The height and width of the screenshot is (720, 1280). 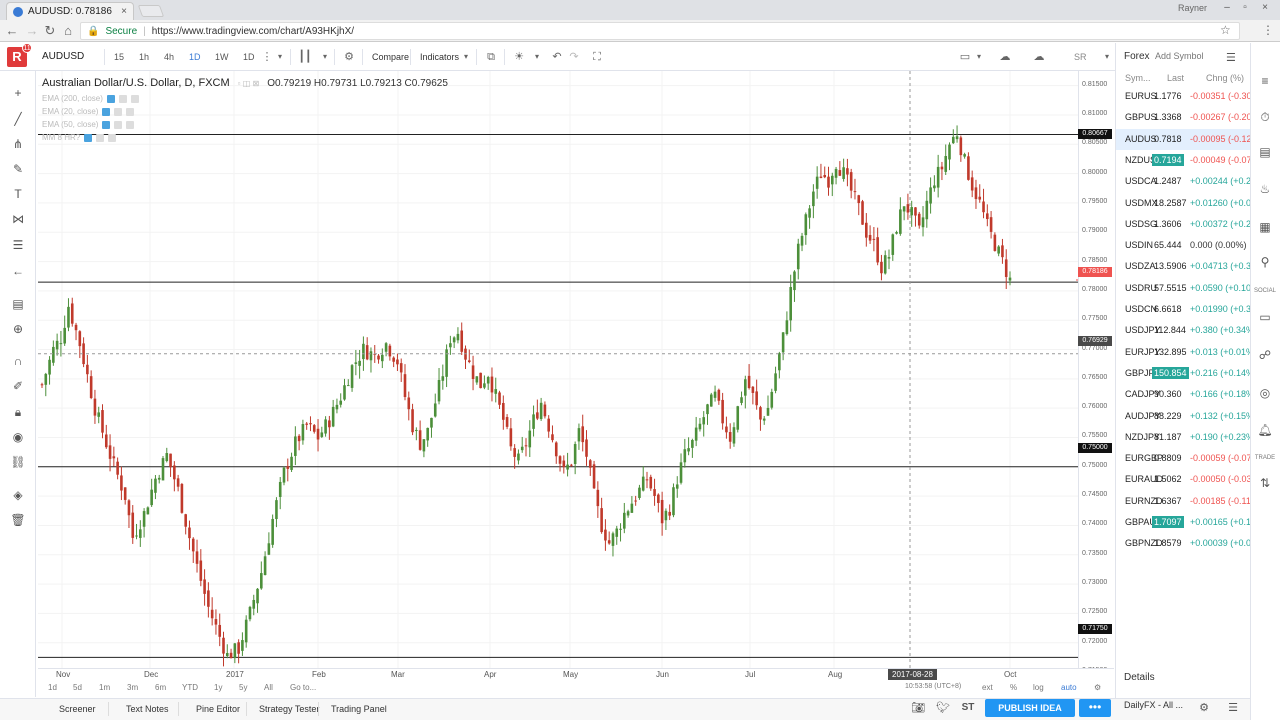 I want to click on range-6m: 6m, so click(x=160, y=687).